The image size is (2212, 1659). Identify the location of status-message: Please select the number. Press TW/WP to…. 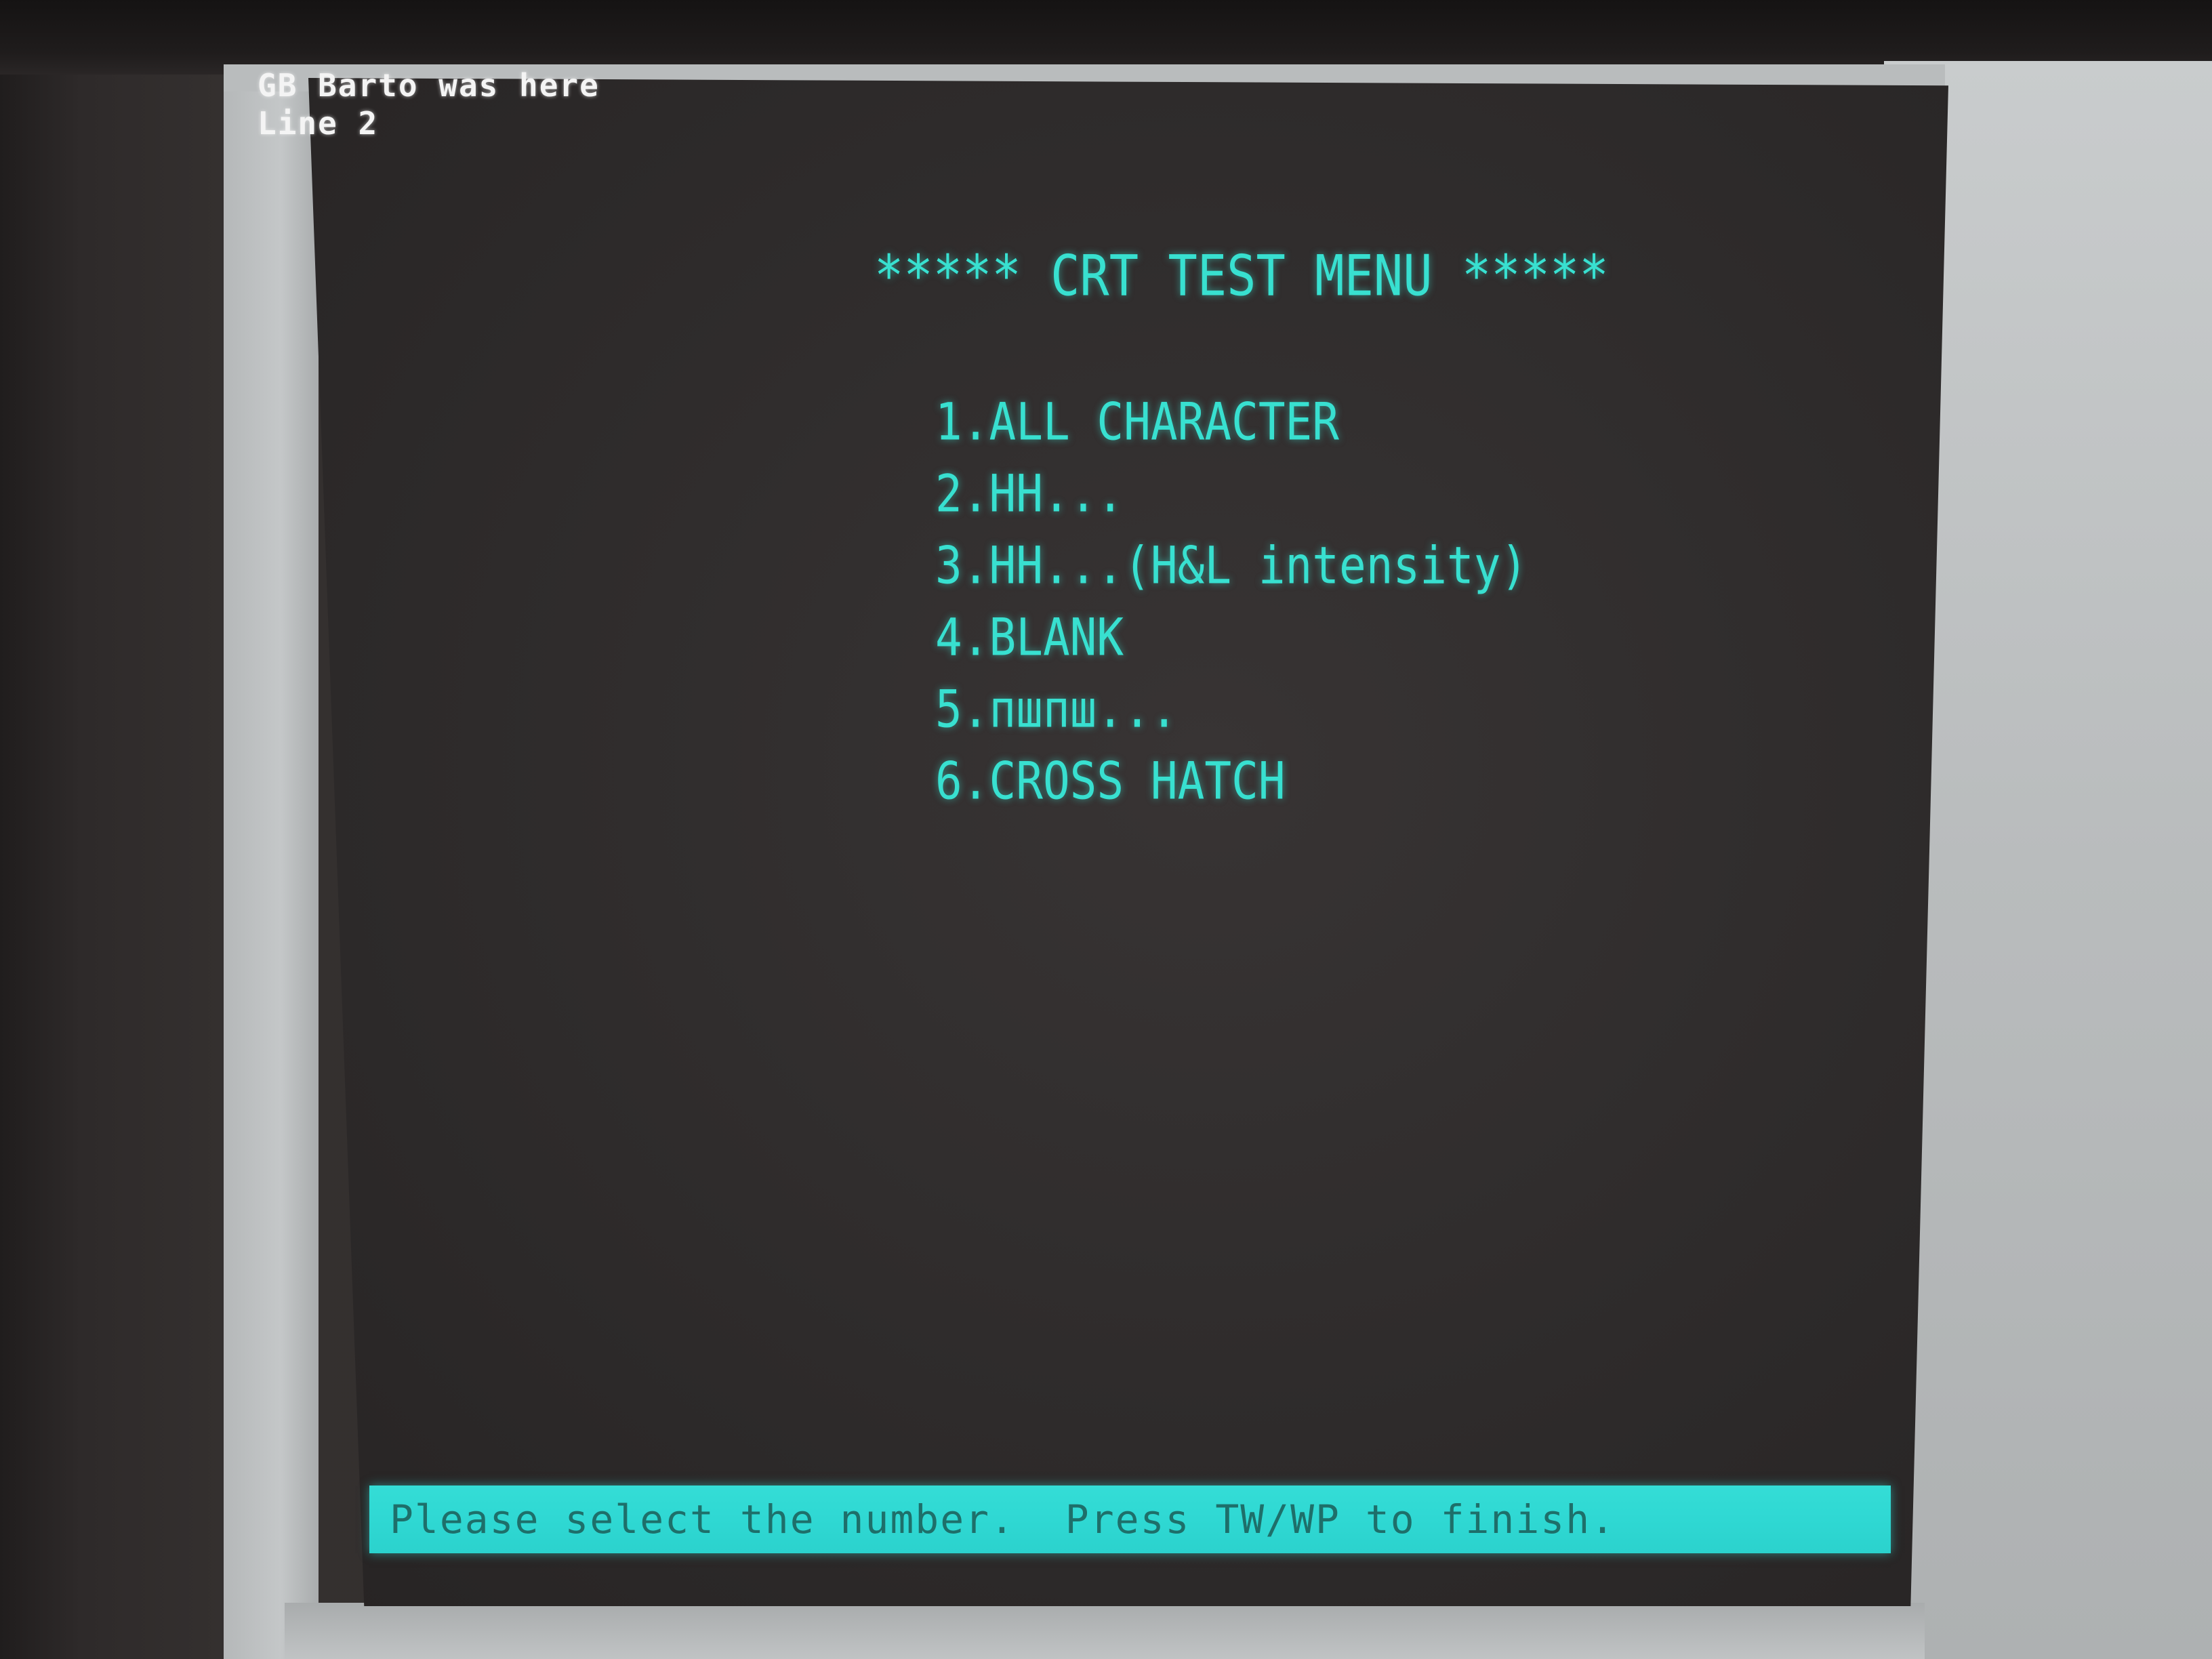
(1003, 1519).